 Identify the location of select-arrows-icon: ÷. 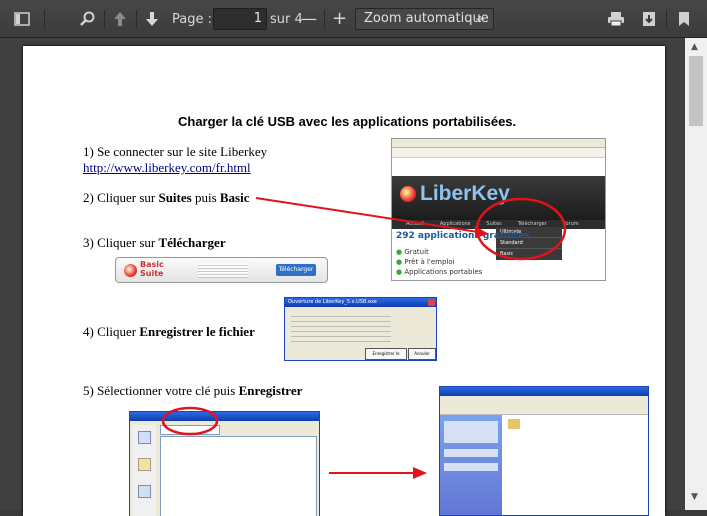
(479, 19).